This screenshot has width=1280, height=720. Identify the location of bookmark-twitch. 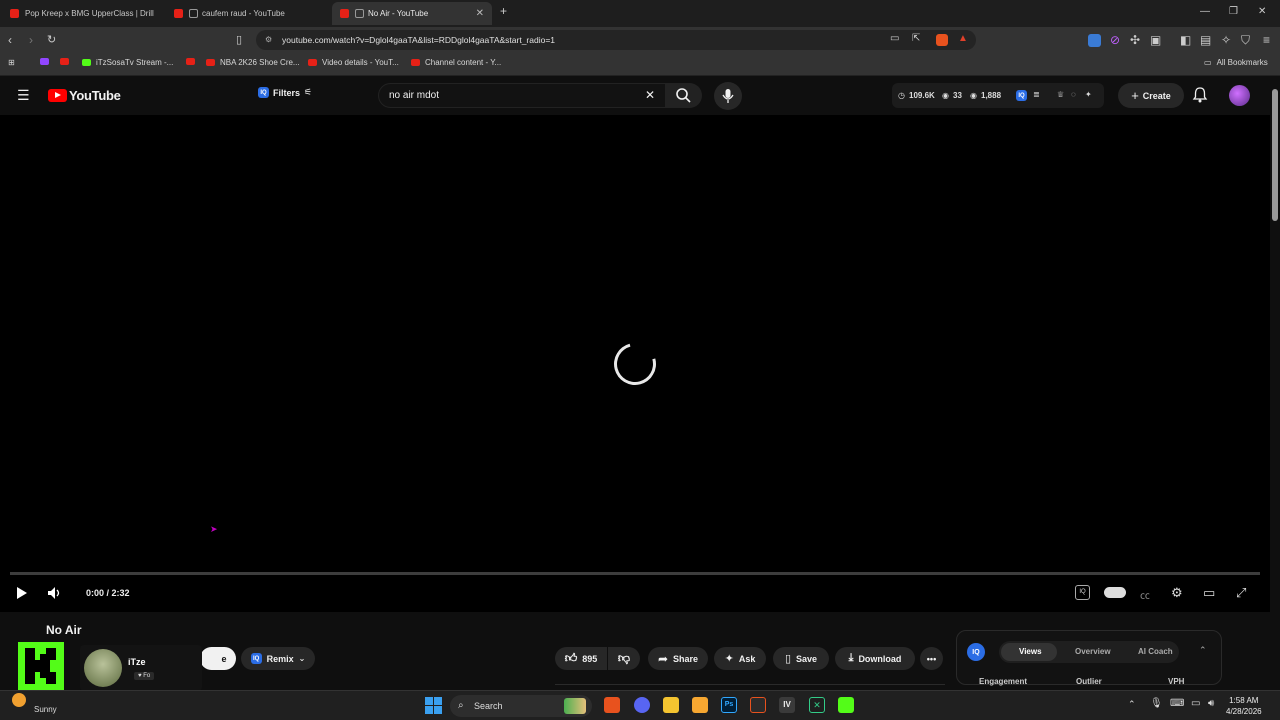
(47, 61).